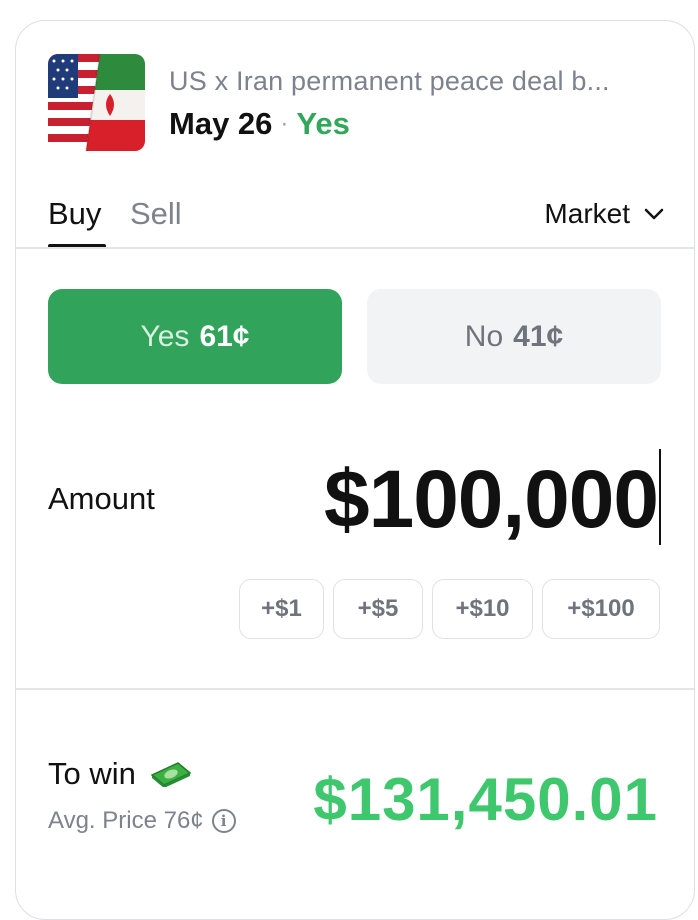 The height and width of the screenshot is (920, 698). What do you see at coordinates (654, 214) in the screenshot?
I see `chevron-down-icon` at bounding box center [654, 214].